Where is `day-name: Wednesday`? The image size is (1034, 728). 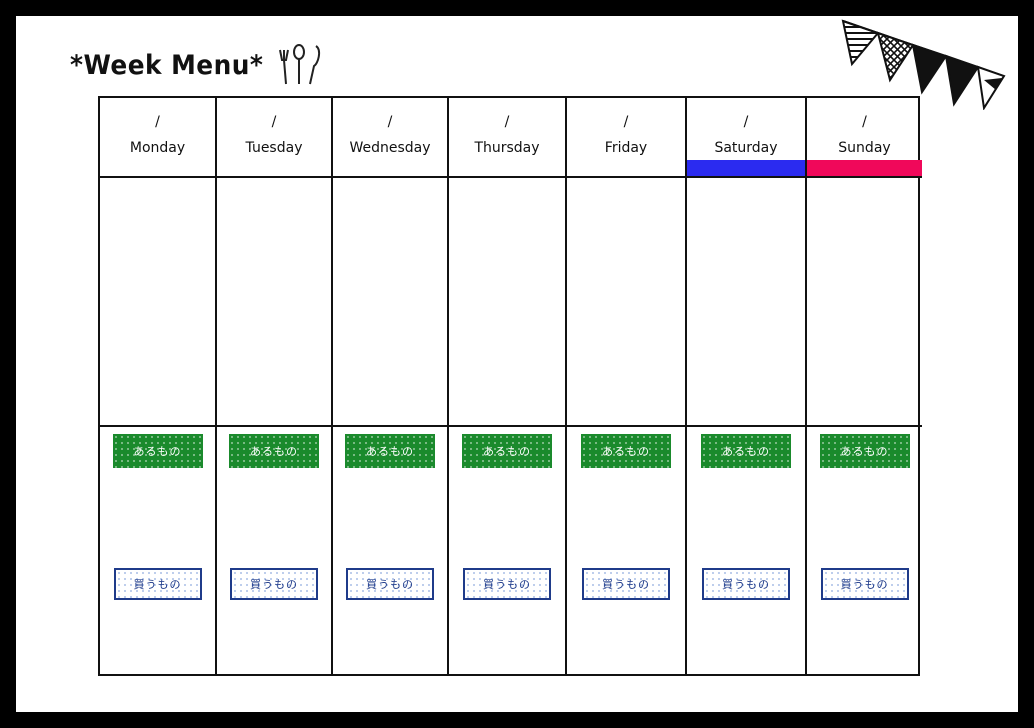 day-name: Wednesday is located at coordinates (390, 148).